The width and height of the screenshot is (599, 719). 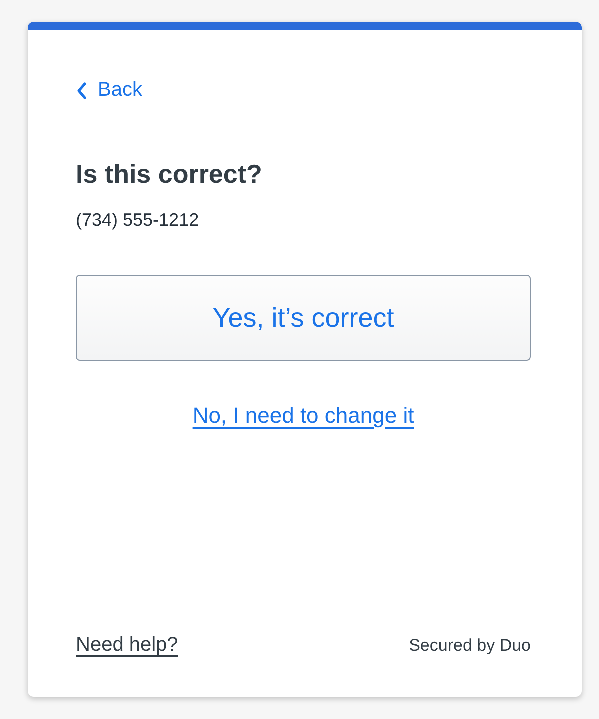 What do you see at coordinates (303, 318) in the screenshot?
I see `confirm-button: Yes, it’s correct` at bounding box center [303, 318].